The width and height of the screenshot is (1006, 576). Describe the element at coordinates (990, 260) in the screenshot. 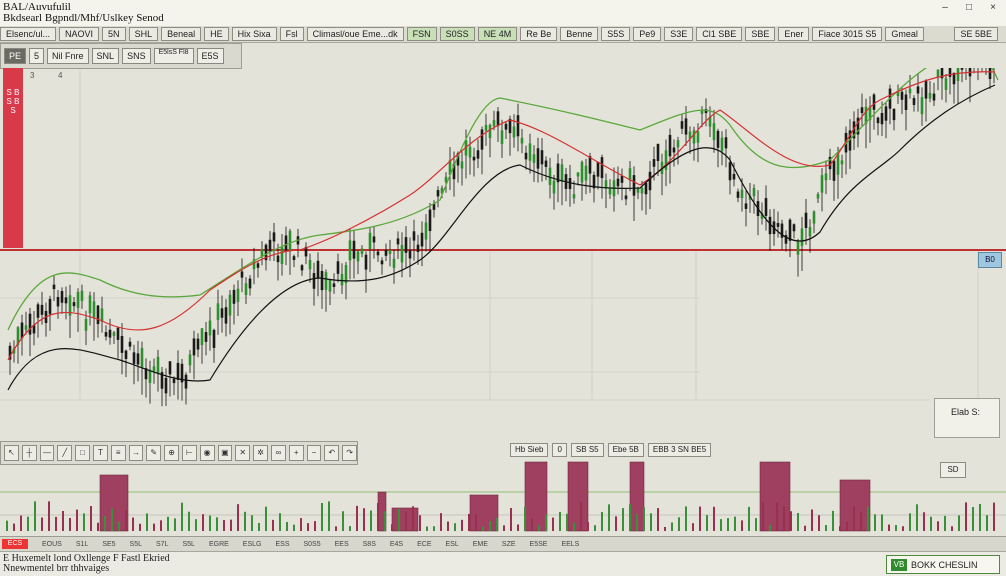

I see `price-tag: B0` at that location.